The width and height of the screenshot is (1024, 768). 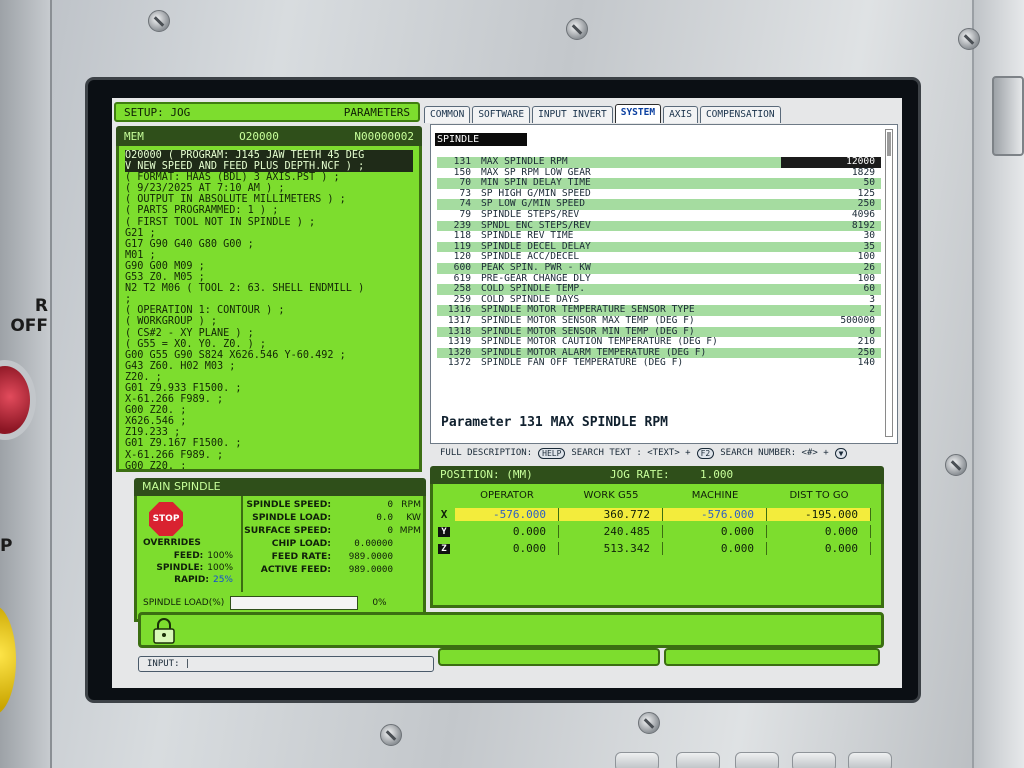 What do you see at coordinates (657, 531) in the screenshot?
I see `position-row: Y 0.000 240.485 0.000 0.000` at bounding box center [657, 531].